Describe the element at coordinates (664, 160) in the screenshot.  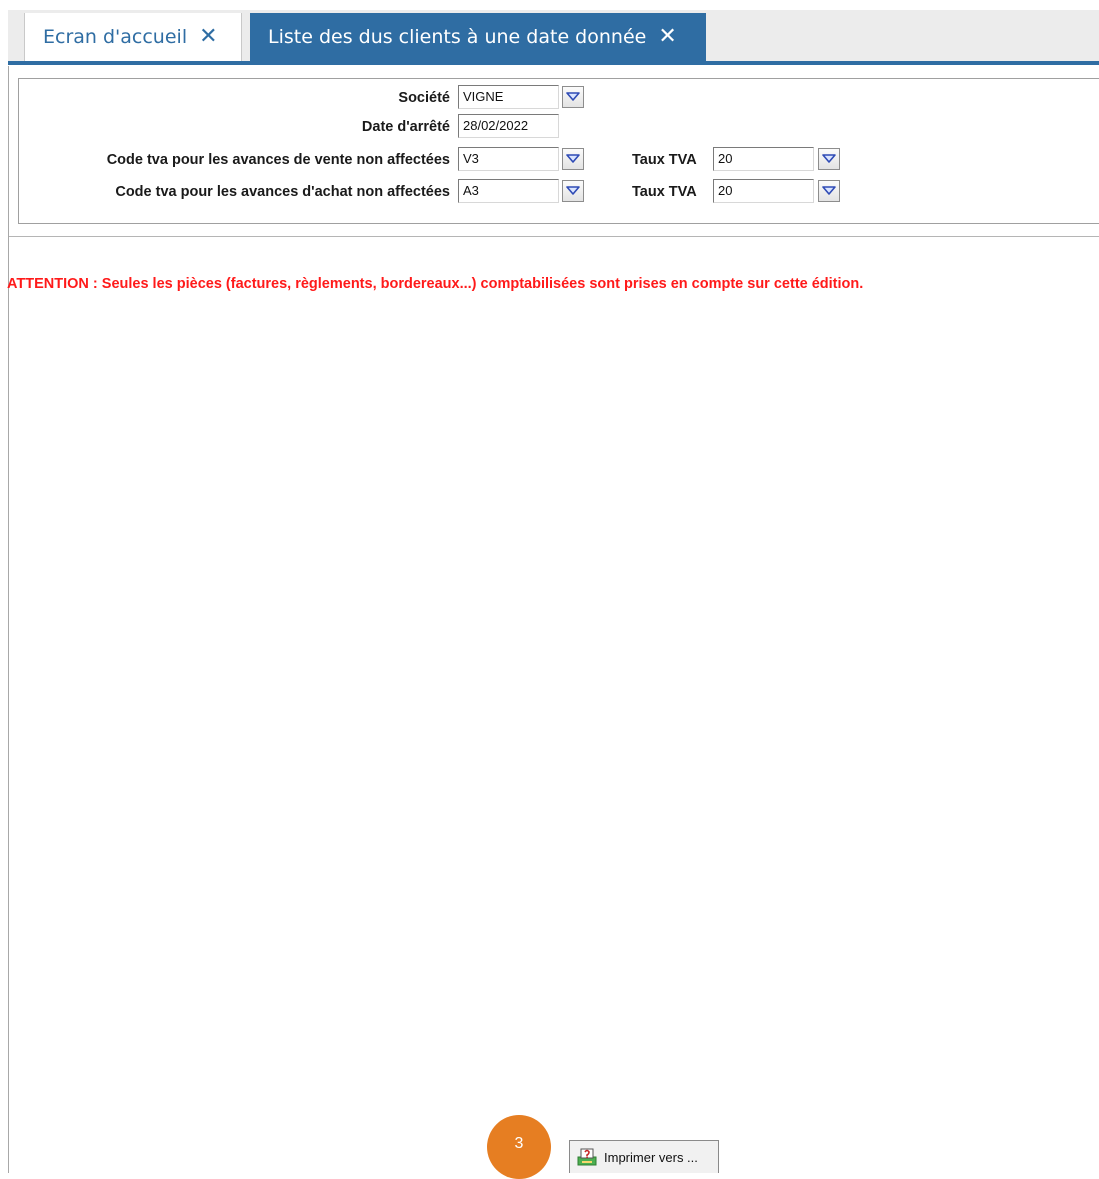
I see `vente-taux-label: Taux TVA` at that location.